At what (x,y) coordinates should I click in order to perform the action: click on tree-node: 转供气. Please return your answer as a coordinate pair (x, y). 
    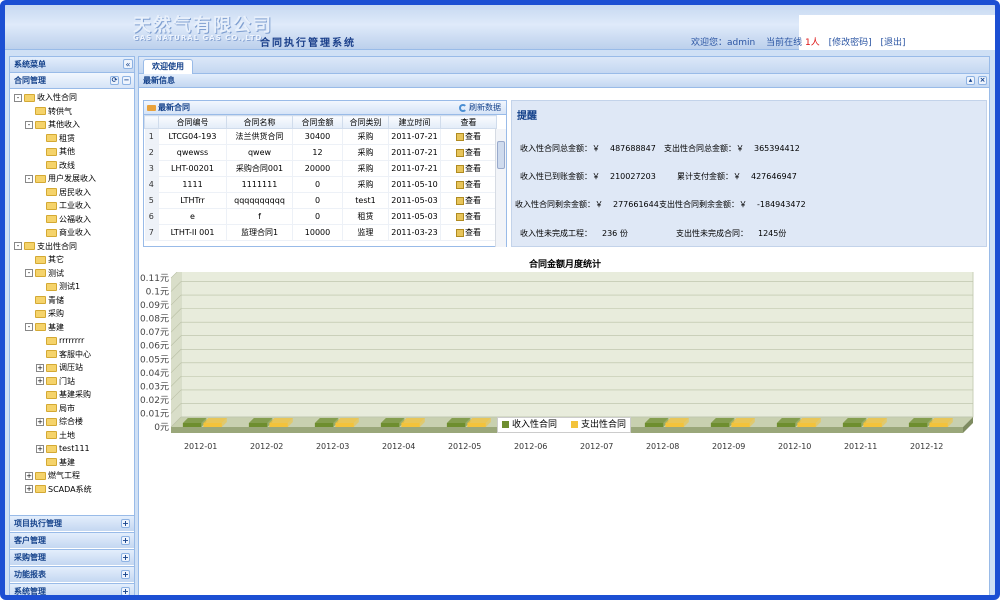
    Looking at the image, I should click on (74, 112).